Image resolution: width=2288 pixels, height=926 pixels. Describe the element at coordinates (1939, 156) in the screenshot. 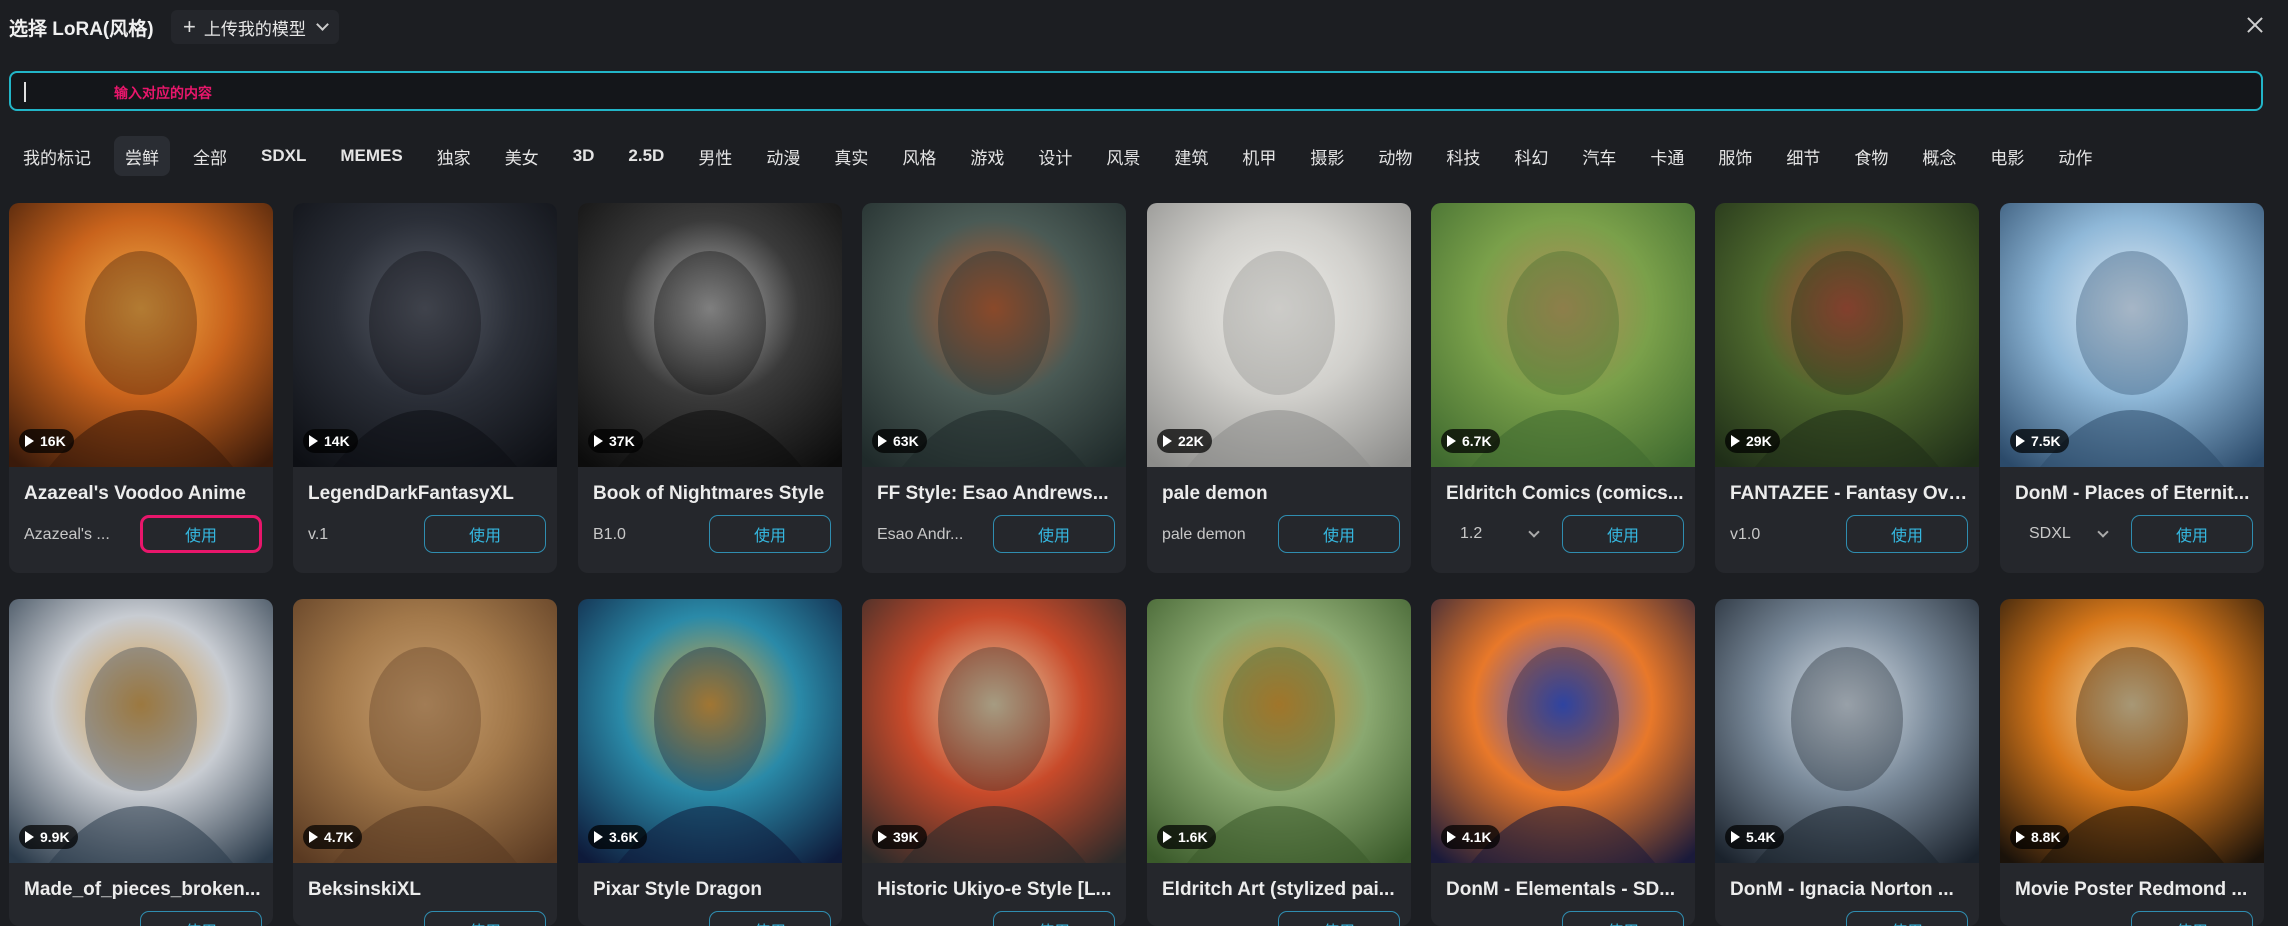

I see `tab-category: 概念` at that location.